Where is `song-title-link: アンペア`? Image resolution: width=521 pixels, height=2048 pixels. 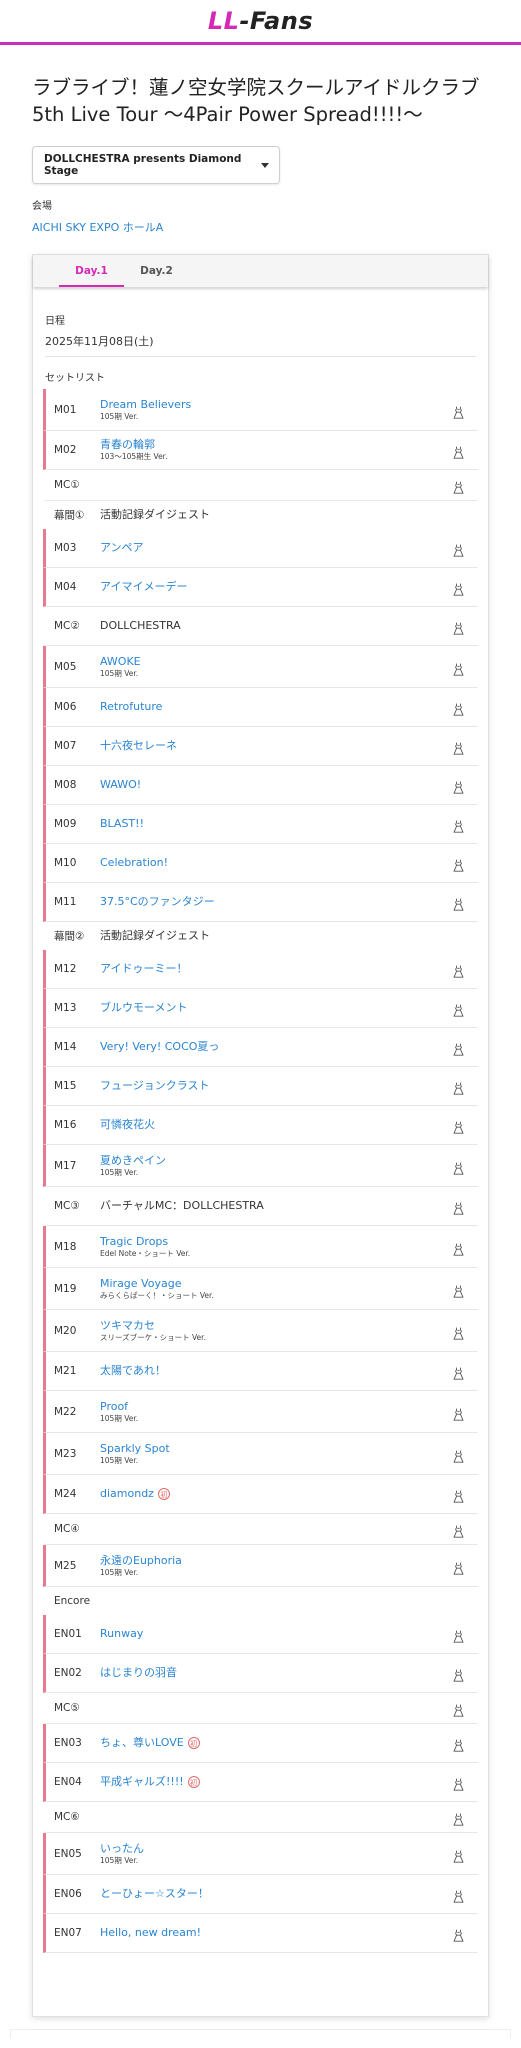 song-title-link: アンペア is located at coordinates (122, 547).